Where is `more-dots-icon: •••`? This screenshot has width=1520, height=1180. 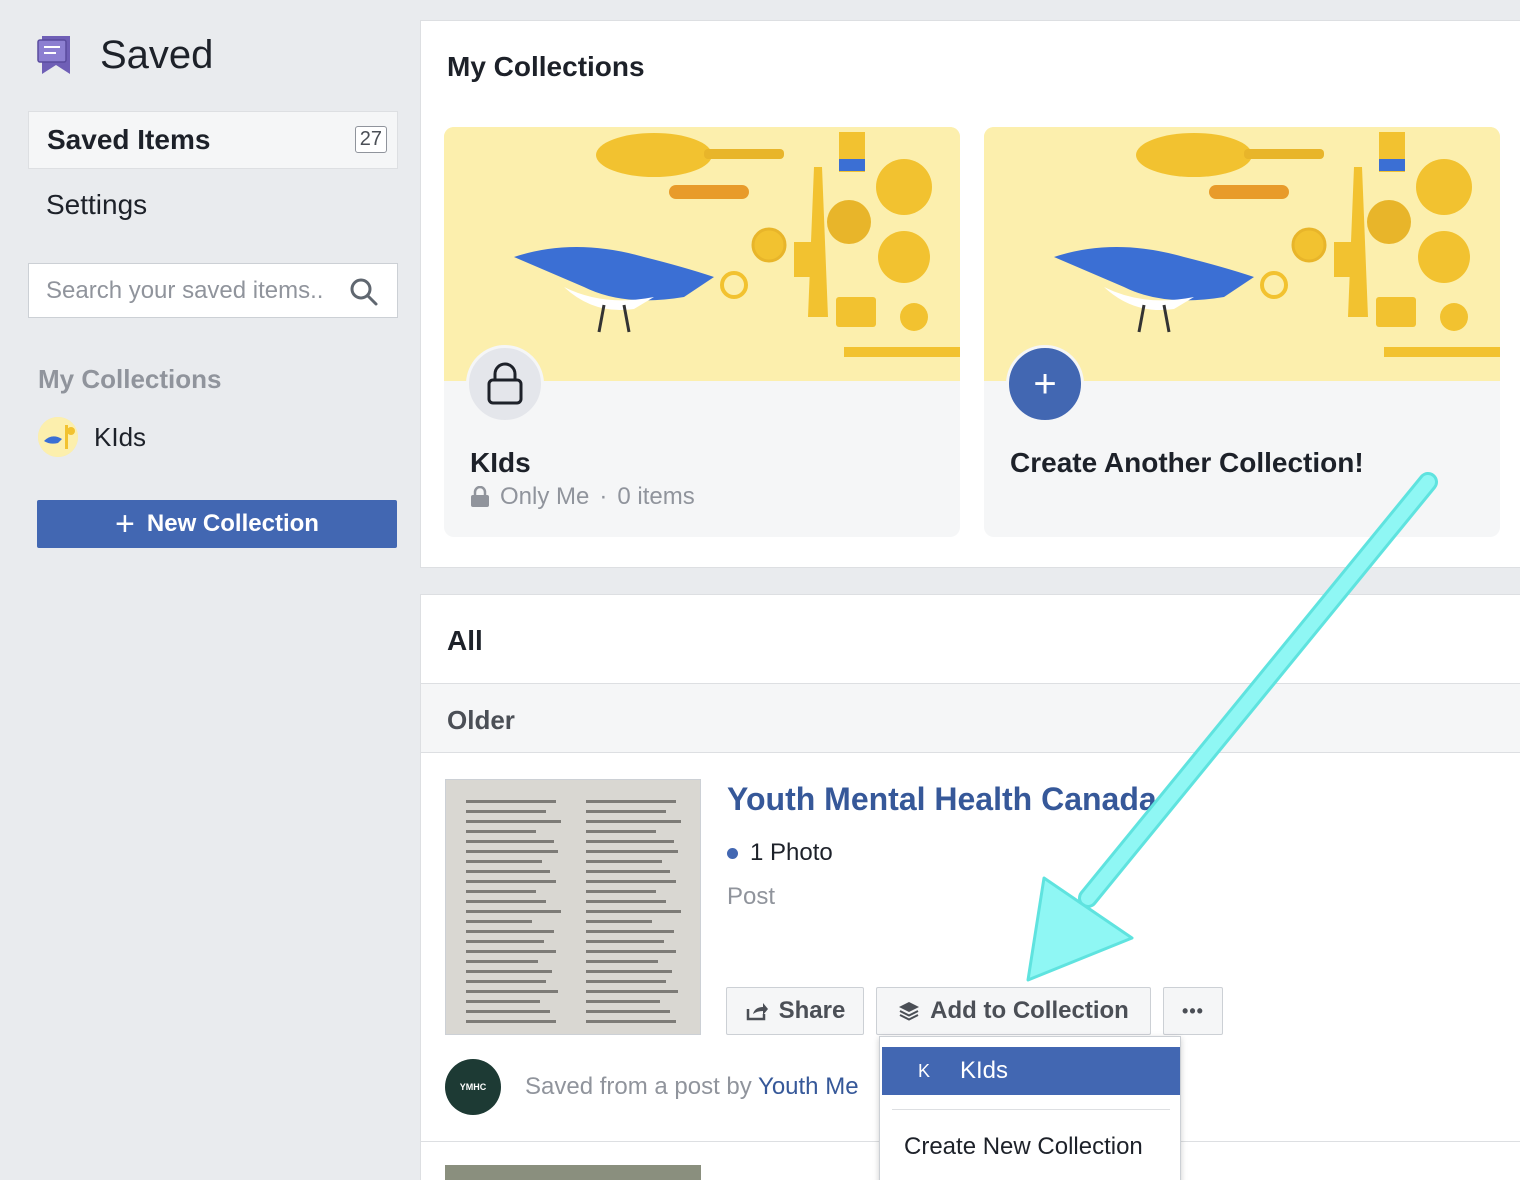 more-dots-icon: ••• is located at coordinates (1193, 1010).